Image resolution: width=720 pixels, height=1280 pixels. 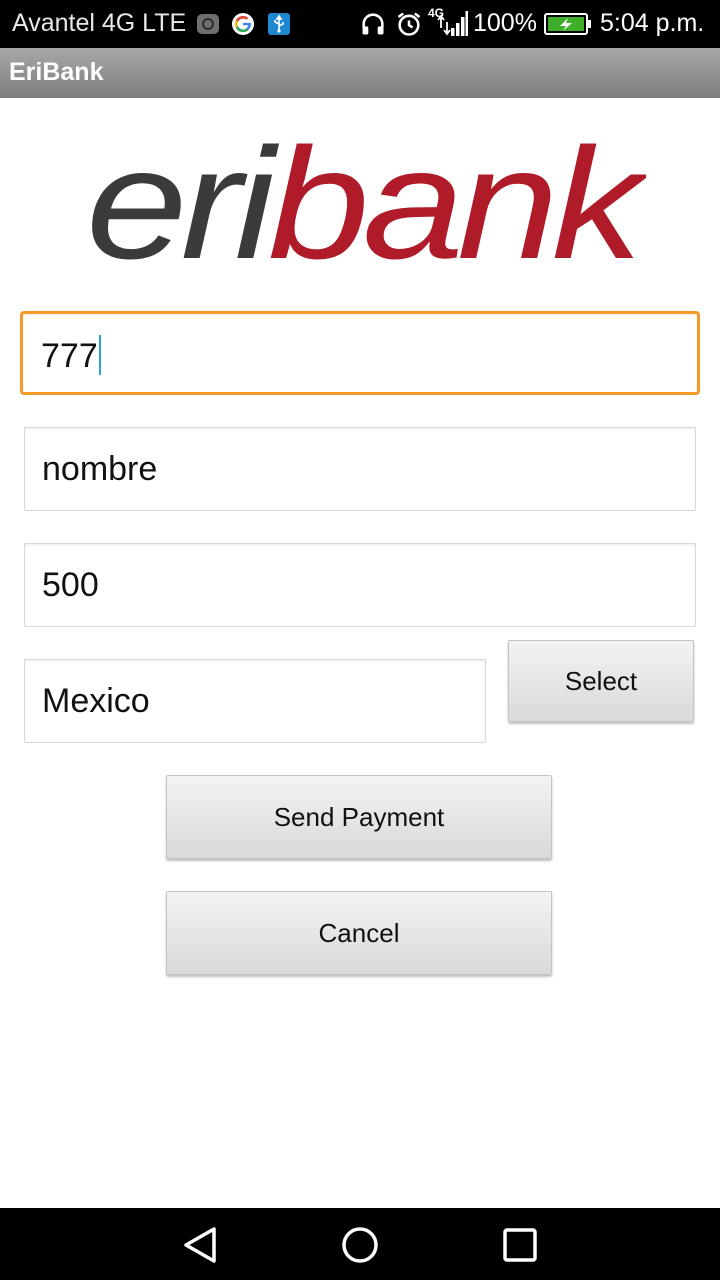 I want to click on name-field: nombre, so click(x=360, y=469).